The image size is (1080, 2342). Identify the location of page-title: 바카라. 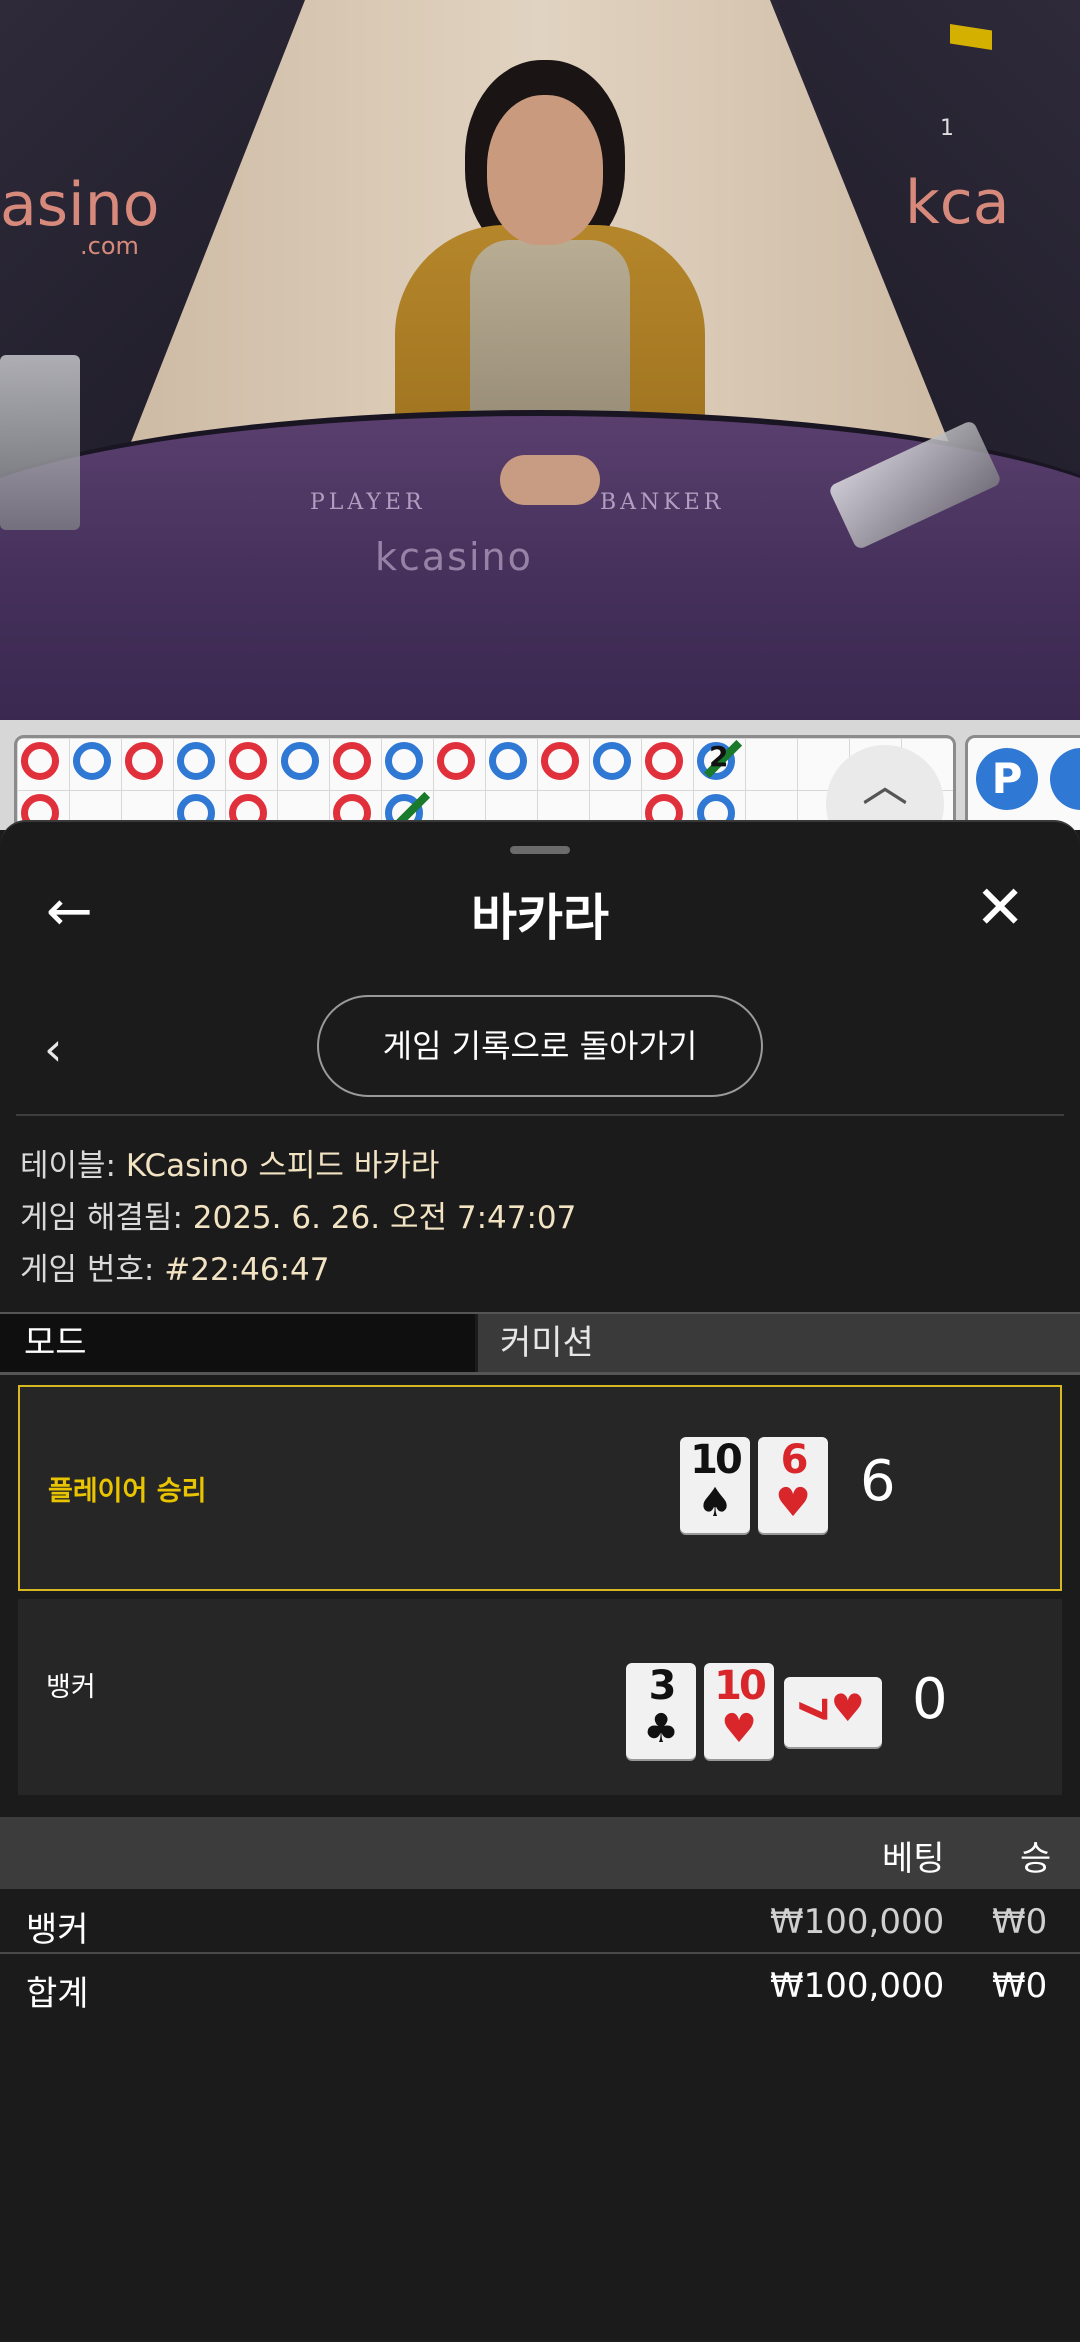
(540, 918).